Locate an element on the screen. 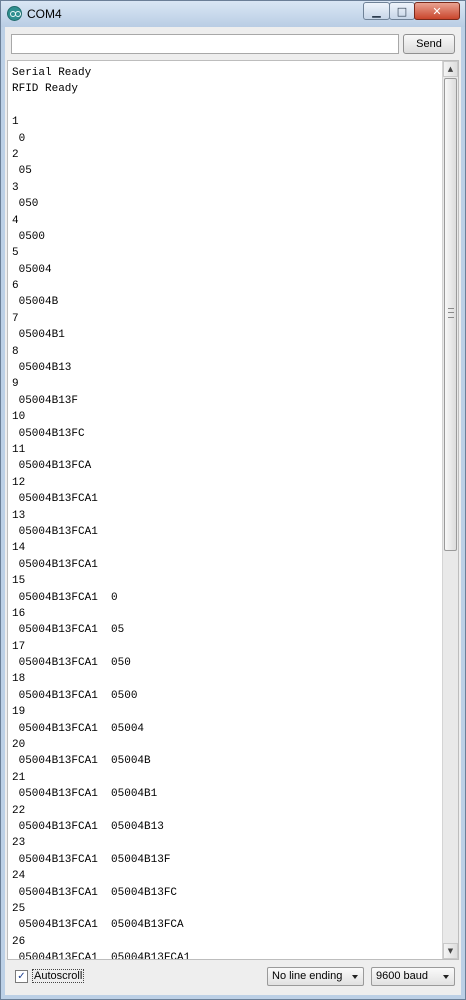 This screenshot has width=466, height=1000. serial-output-line: 05004 is located at coordinates (32, 269).